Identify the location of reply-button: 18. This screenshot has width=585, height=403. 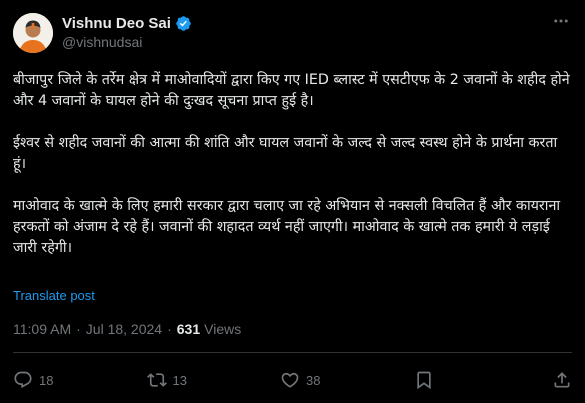
(73, 380).